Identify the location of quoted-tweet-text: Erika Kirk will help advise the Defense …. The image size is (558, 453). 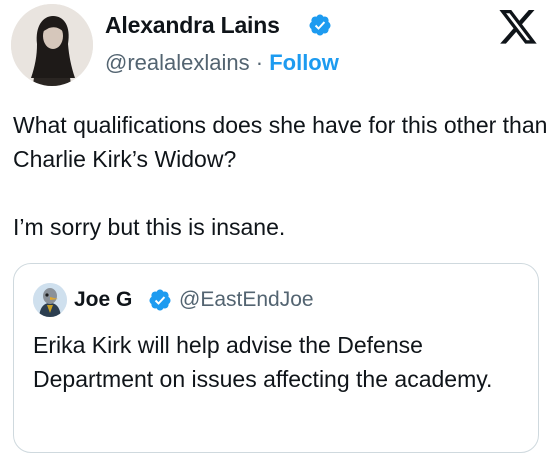
(263, 362).